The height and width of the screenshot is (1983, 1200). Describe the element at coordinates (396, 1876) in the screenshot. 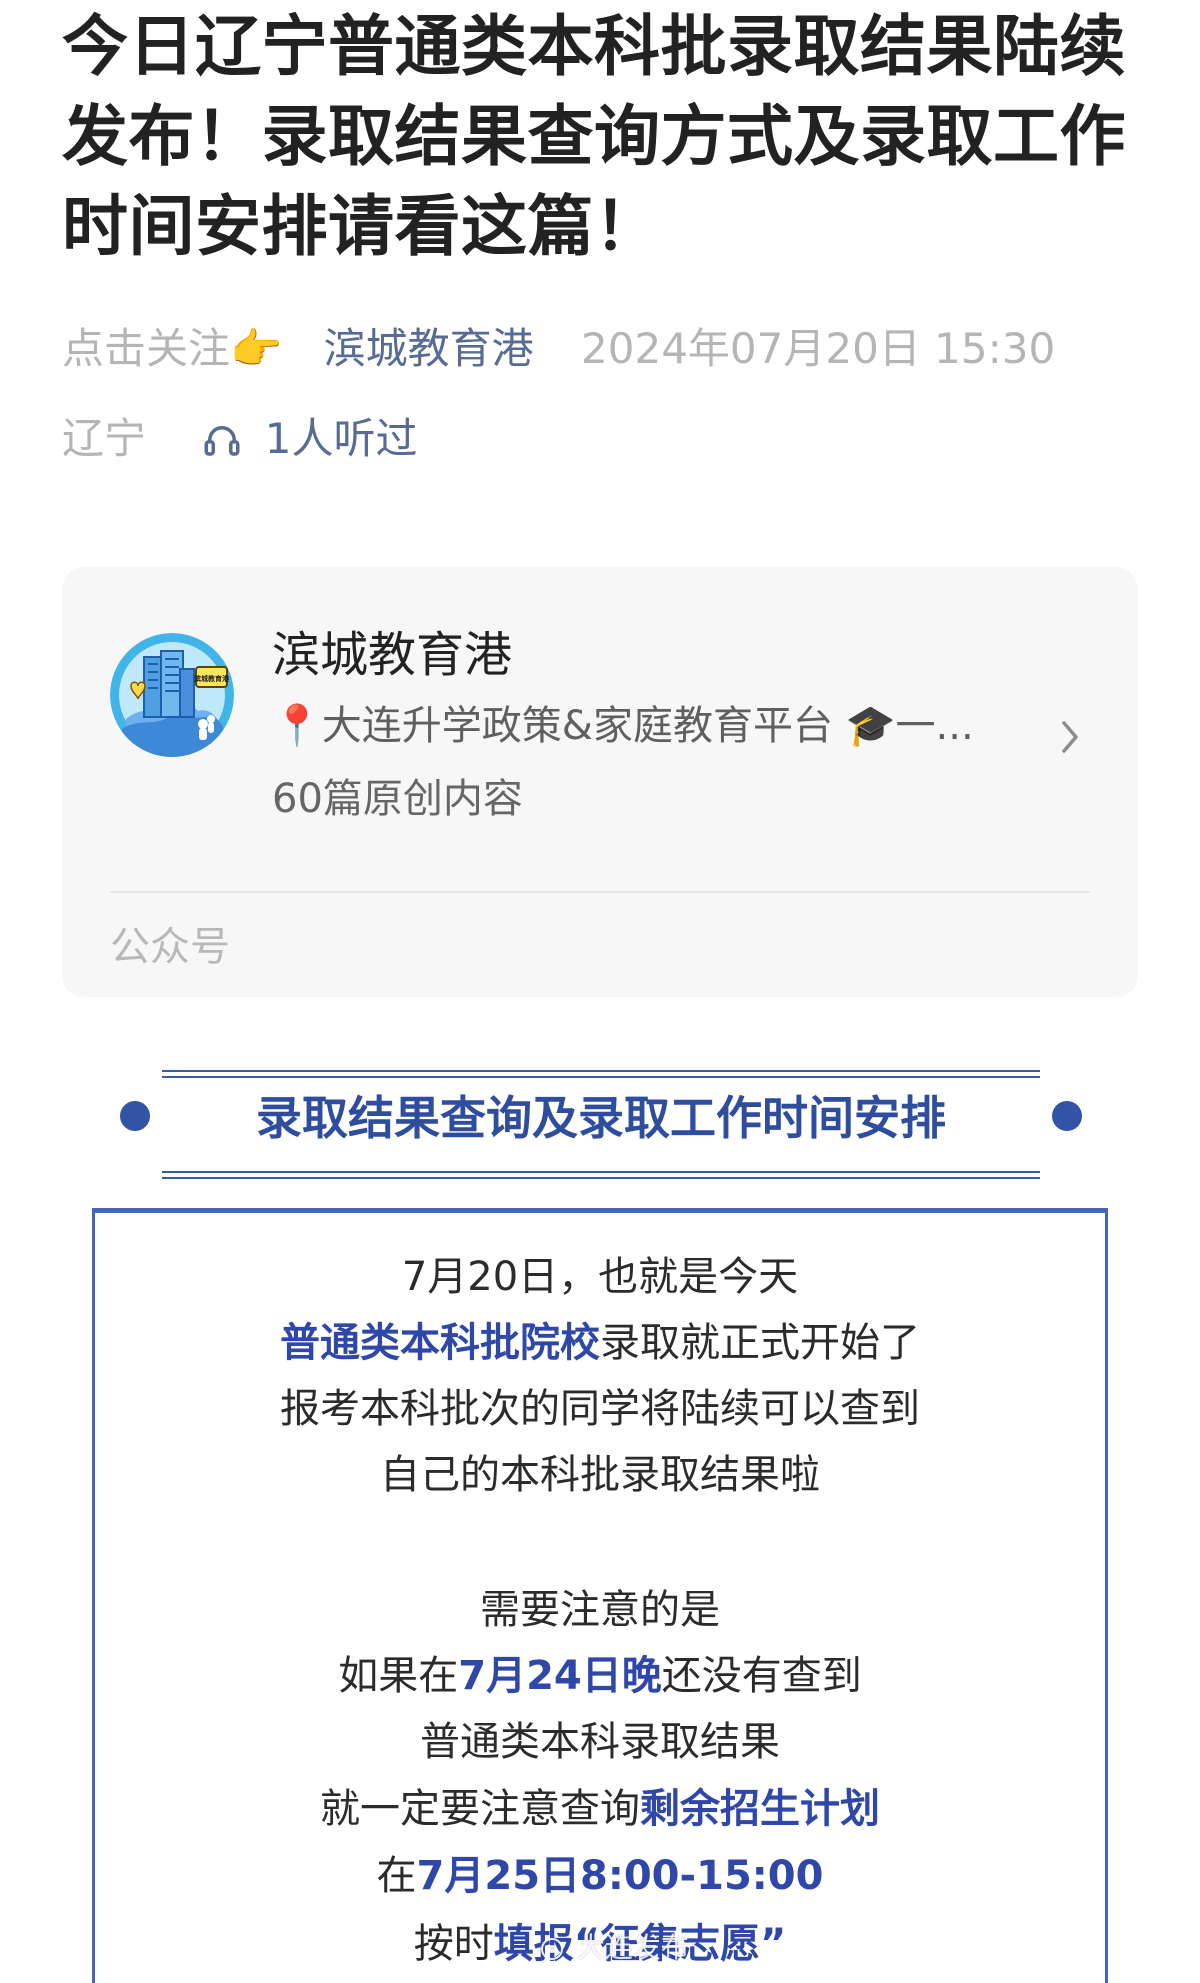

I see `notice-line-text: 在` at that location.